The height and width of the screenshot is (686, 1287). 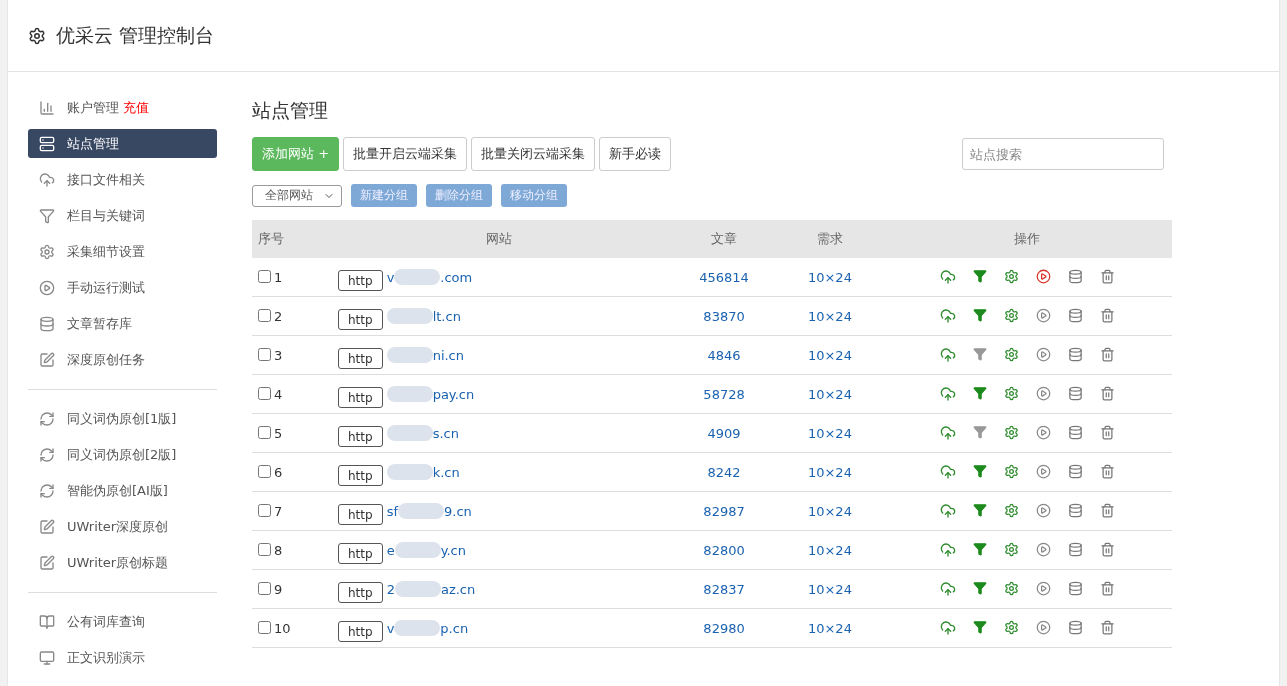 What do you see at coordinates (724, 277) in the screenshot?
I see `article-count: 456814` at bounding box center [724, 277].